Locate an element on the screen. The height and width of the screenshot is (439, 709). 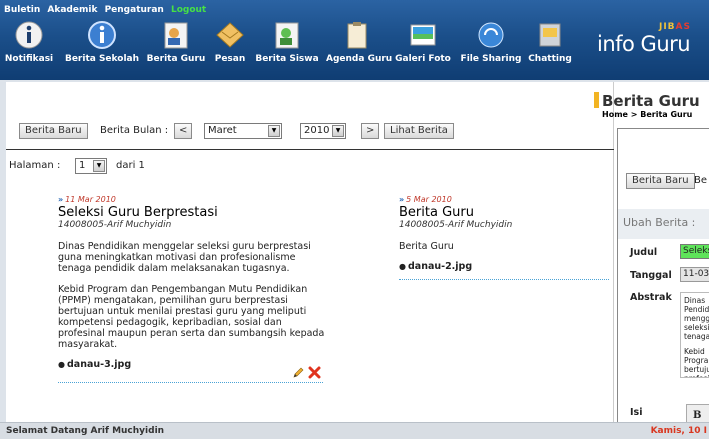
delete-icon is located at coordinates (314, 372).